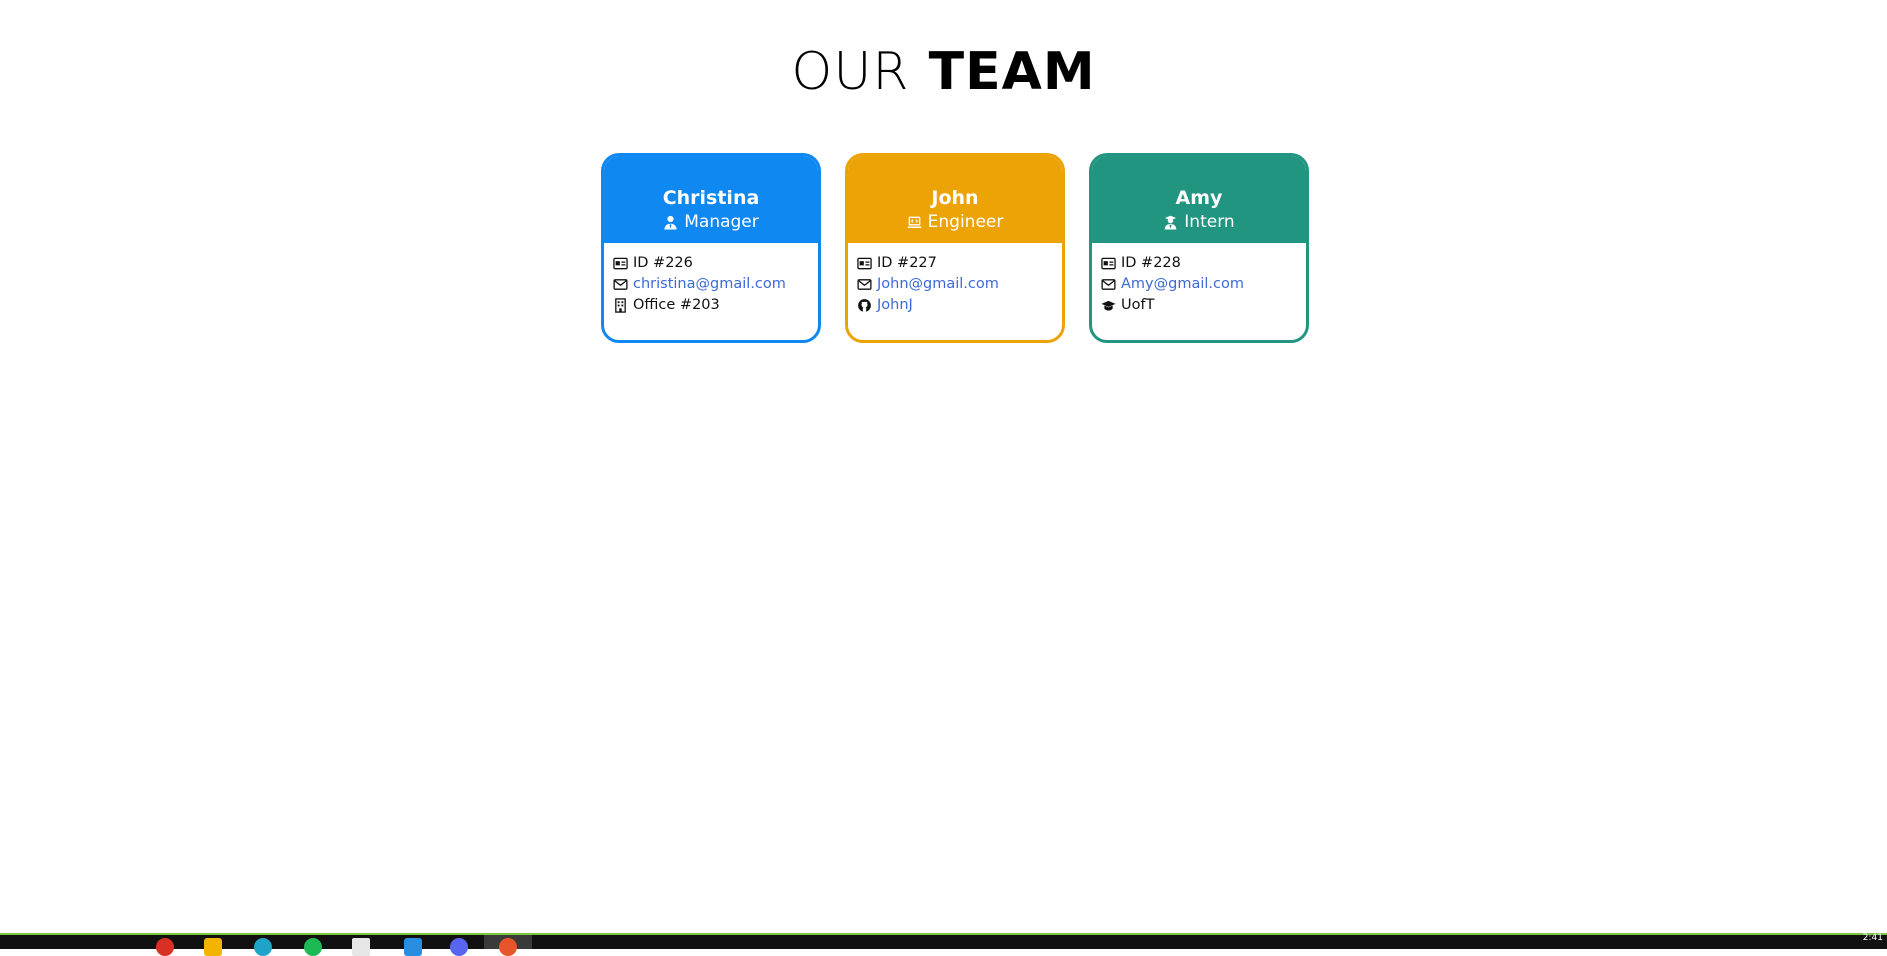 The width and height of the screenshot is (1887, 956). Describe the element at coordinates (361, 947) in the screenshot. I see `notepad-icon` at that location.